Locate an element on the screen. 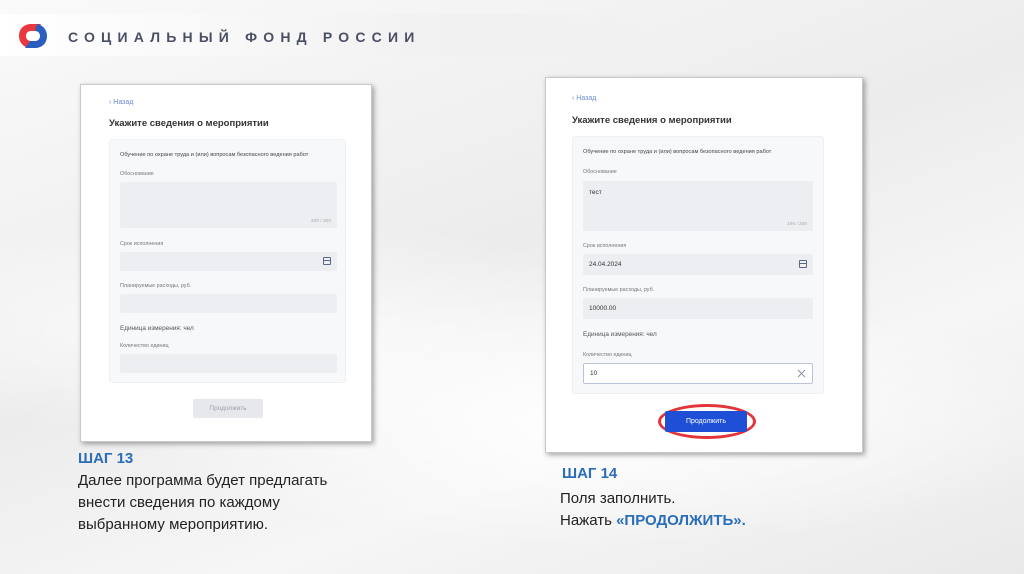 The width and height of the screenshot is (1024, 574). step14-accent: «ПРОДОЛЖИТЬ». is located at coordinates (681, 520).